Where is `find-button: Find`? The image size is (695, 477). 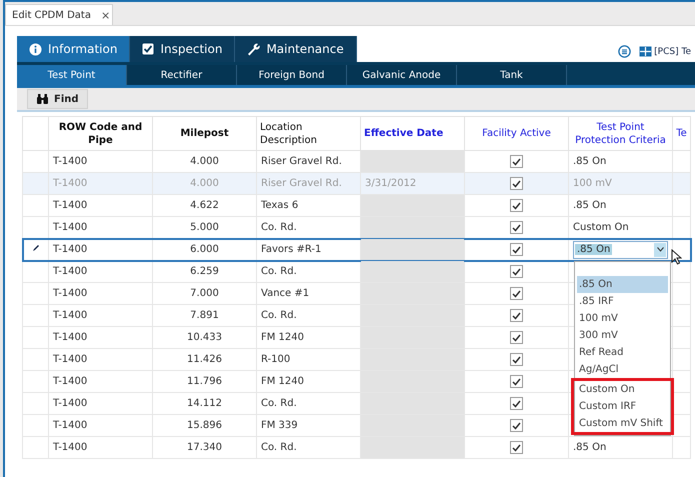
find-button: Find is located at coordinates (57, 99).